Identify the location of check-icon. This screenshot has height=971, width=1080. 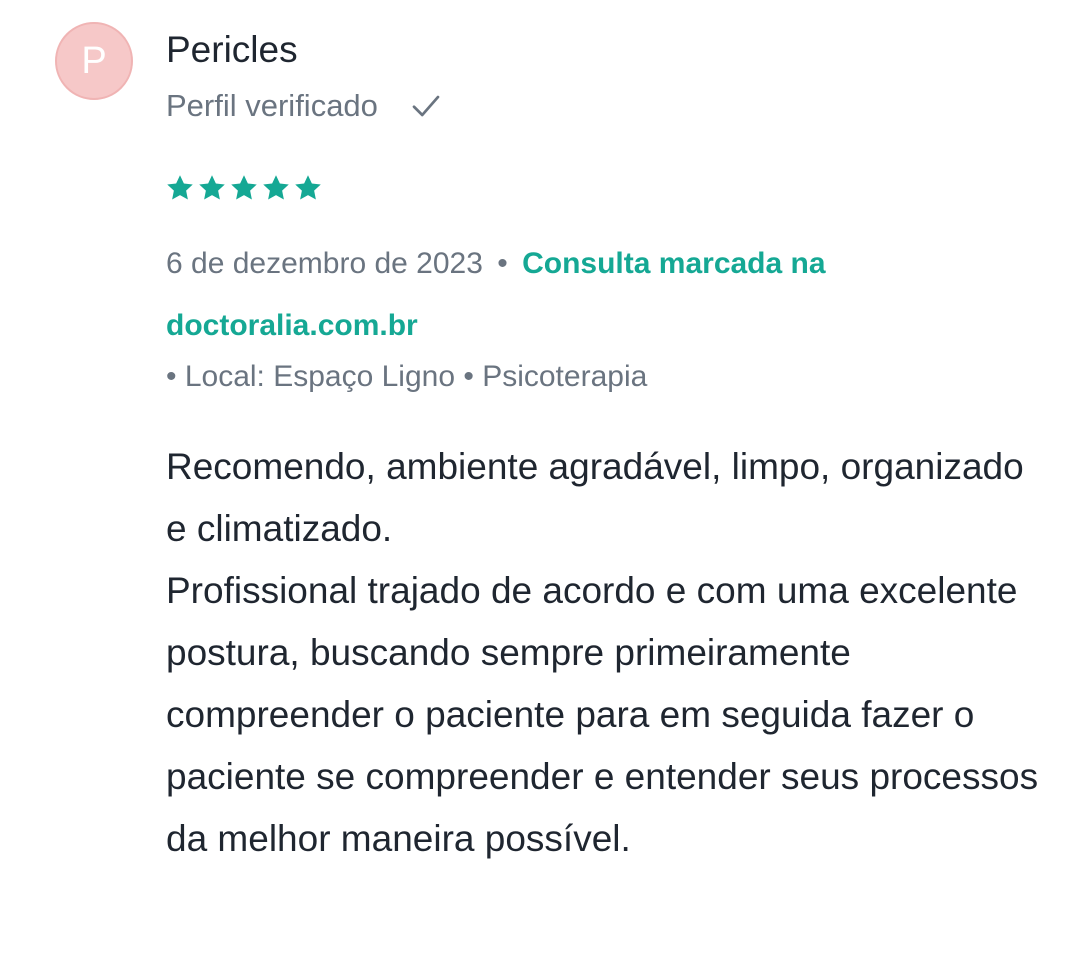
(426, 106).